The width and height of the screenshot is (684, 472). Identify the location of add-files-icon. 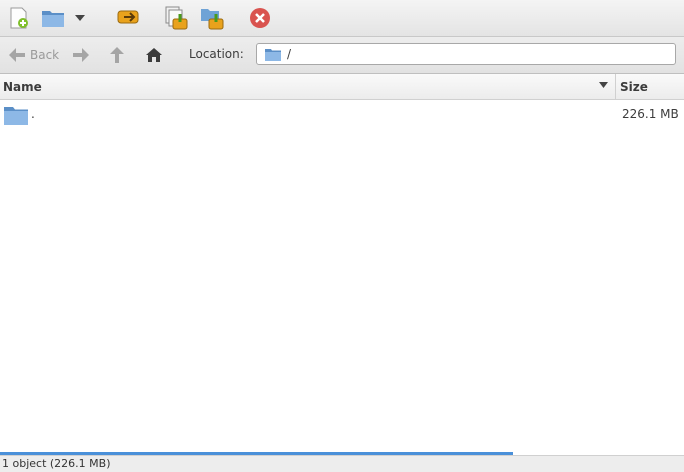
(176, 18).